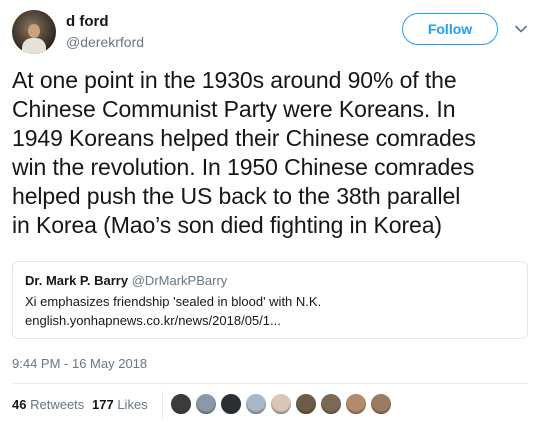  What do you see at coordinates (179, 280) in the screenshot?
I see `quoted-author-handle: @DrMarkPBarry` at bounding box center [179, 280].